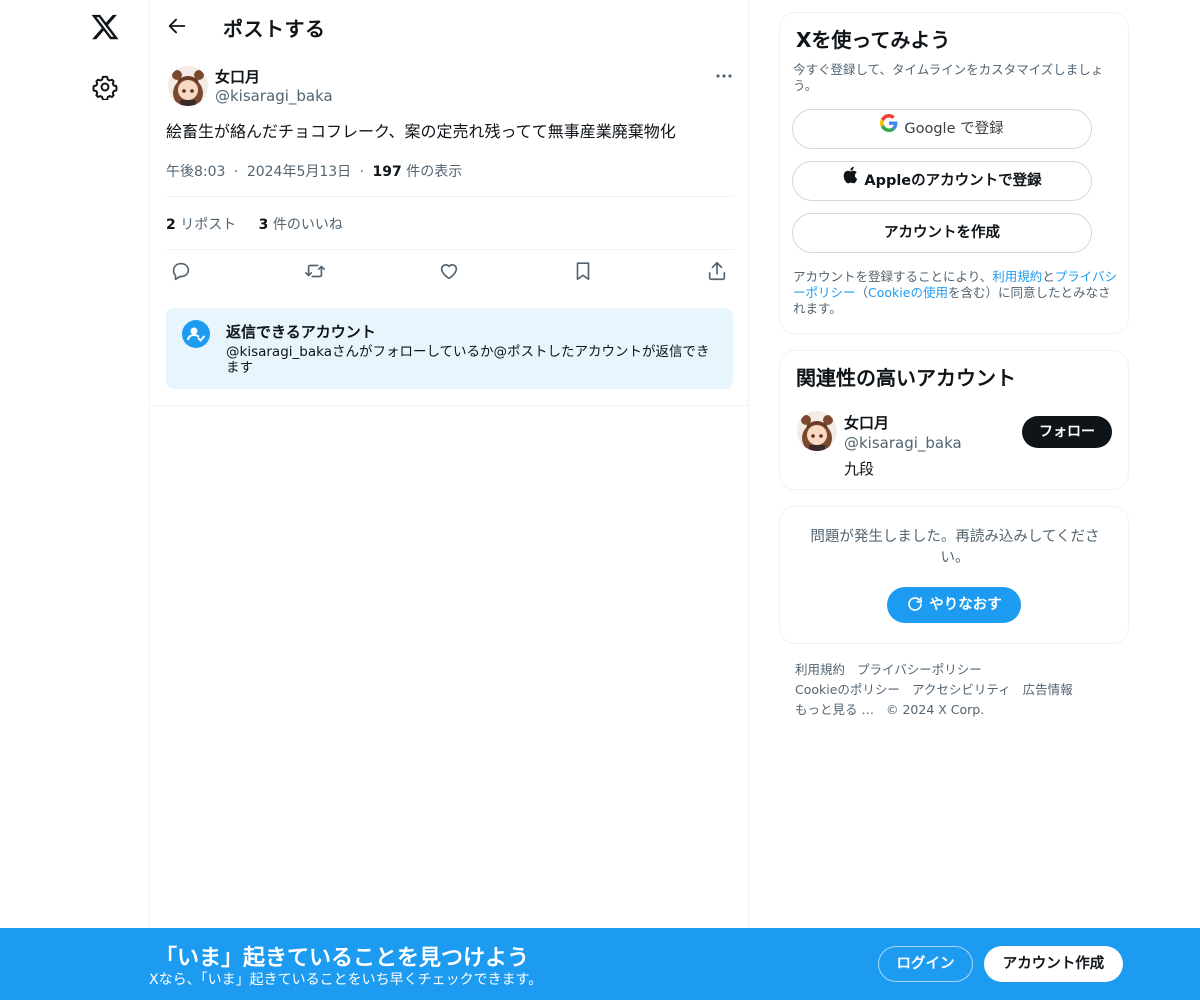 This screenshot has width=1200, height=1000. Describe the element at coordinates (342, 958) in the screenshot. I see `banner-title: 「いま」起きていることを見つけよう` at that location.